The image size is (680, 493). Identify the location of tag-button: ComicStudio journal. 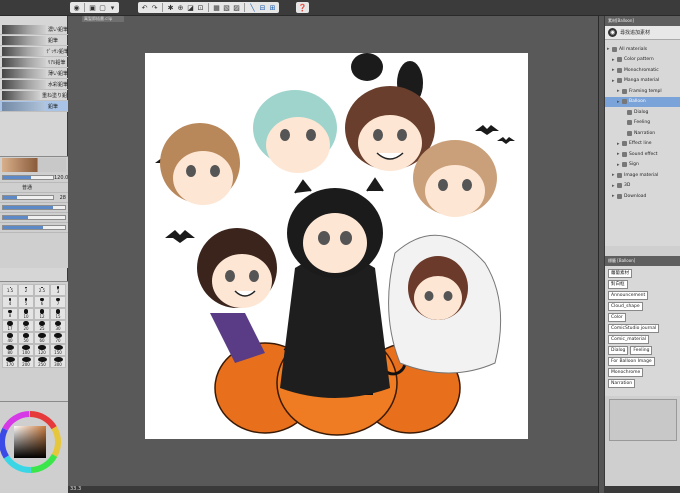
(634, 328).